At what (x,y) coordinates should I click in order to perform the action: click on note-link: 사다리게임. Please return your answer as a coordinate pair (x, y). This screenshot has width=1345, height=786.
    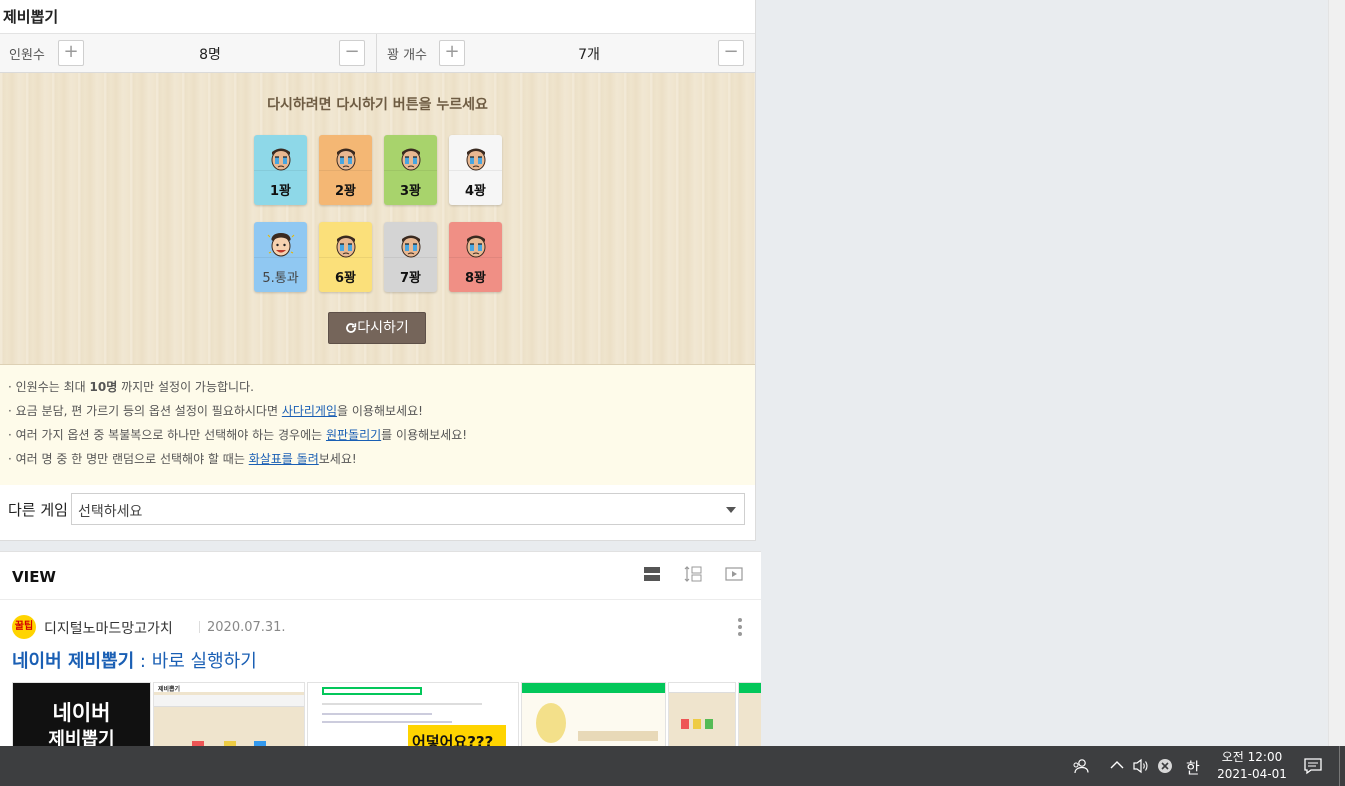
    Looking at the image, I should click on (309, 411).